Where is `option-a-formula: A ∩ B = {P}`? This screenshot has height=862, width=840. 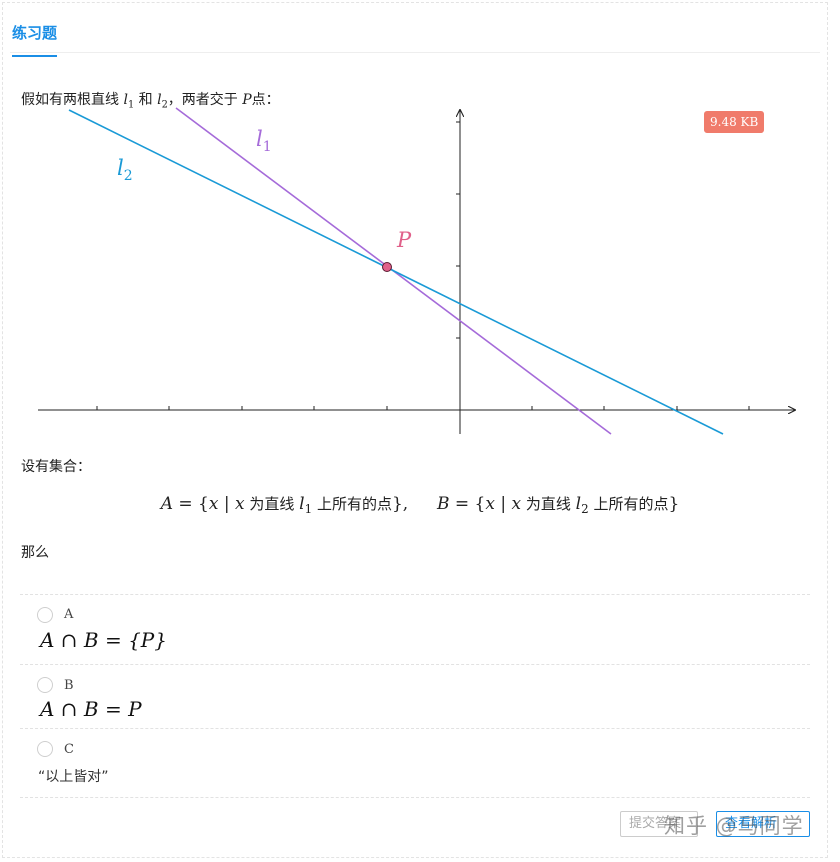
option-a-formula: A ∩ B = {P} is located at coordinates (103, 640).